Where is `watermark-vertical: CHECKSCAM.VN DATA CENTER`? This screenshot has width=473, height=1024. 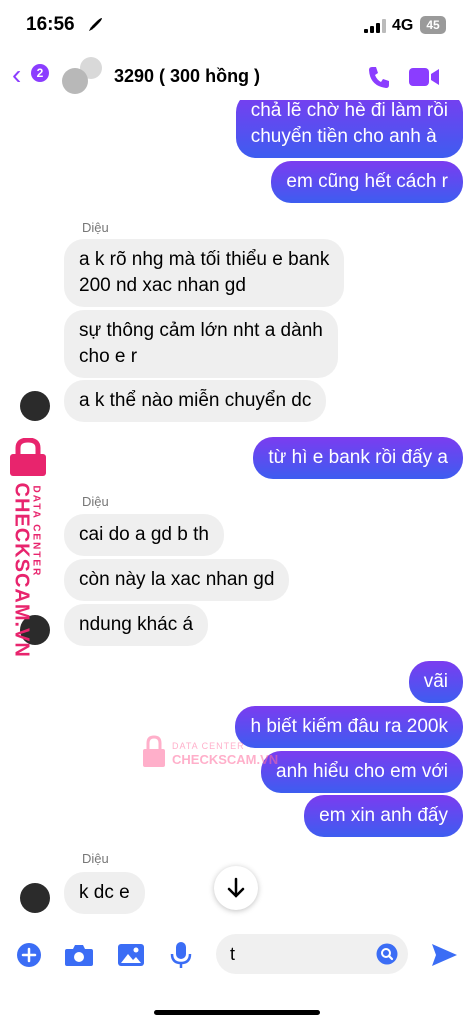
watermark-vertical: CHECKSCAM.VN DATA CENTER is located at coordinates (27, 548).